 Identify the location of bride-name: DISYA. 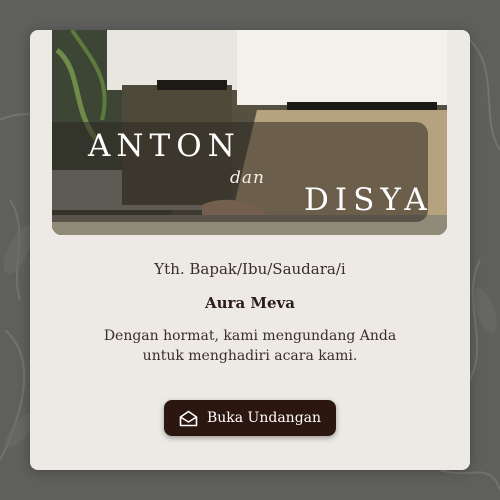
(368, 200).